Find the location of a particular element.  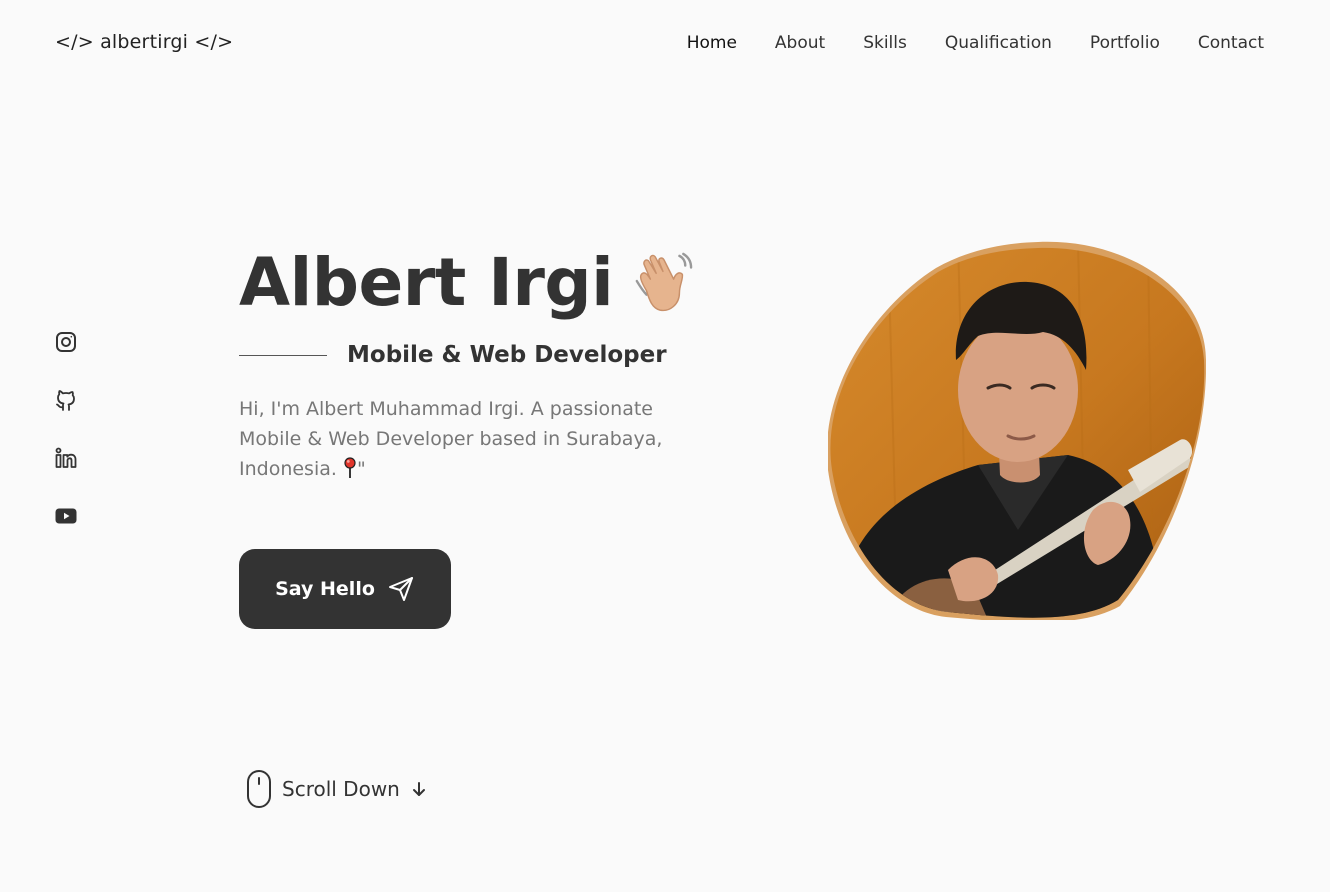

hero-role: Mobile & Web Developer is located at coordinates (507, 355).